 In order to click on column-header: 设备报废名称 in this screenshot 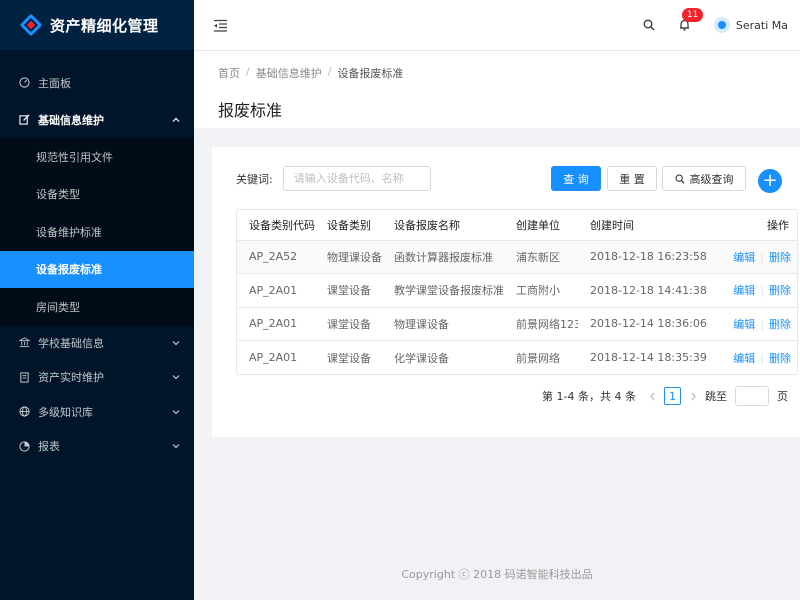, I will do `click(443, 225)`.